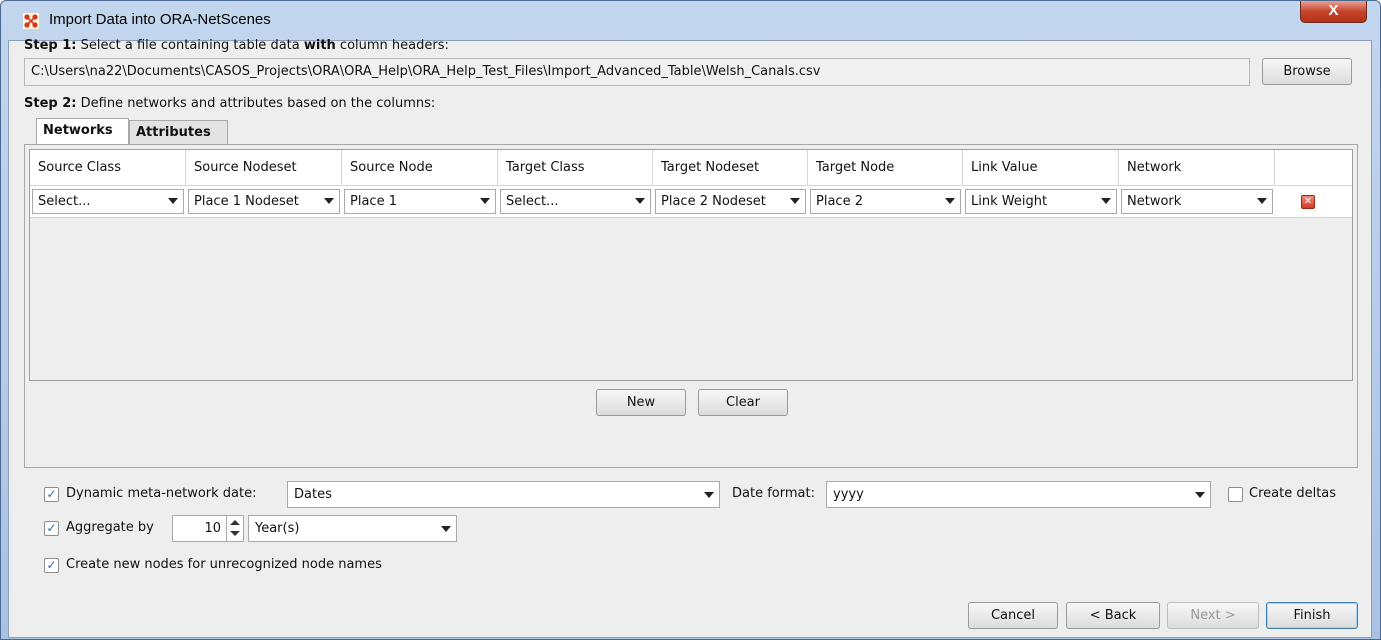 The height and width of the screenshot is (640, 1381). Describe the element at coordinates (743, 402) in the screenshot. I see `clear-button: Clear` at that location.